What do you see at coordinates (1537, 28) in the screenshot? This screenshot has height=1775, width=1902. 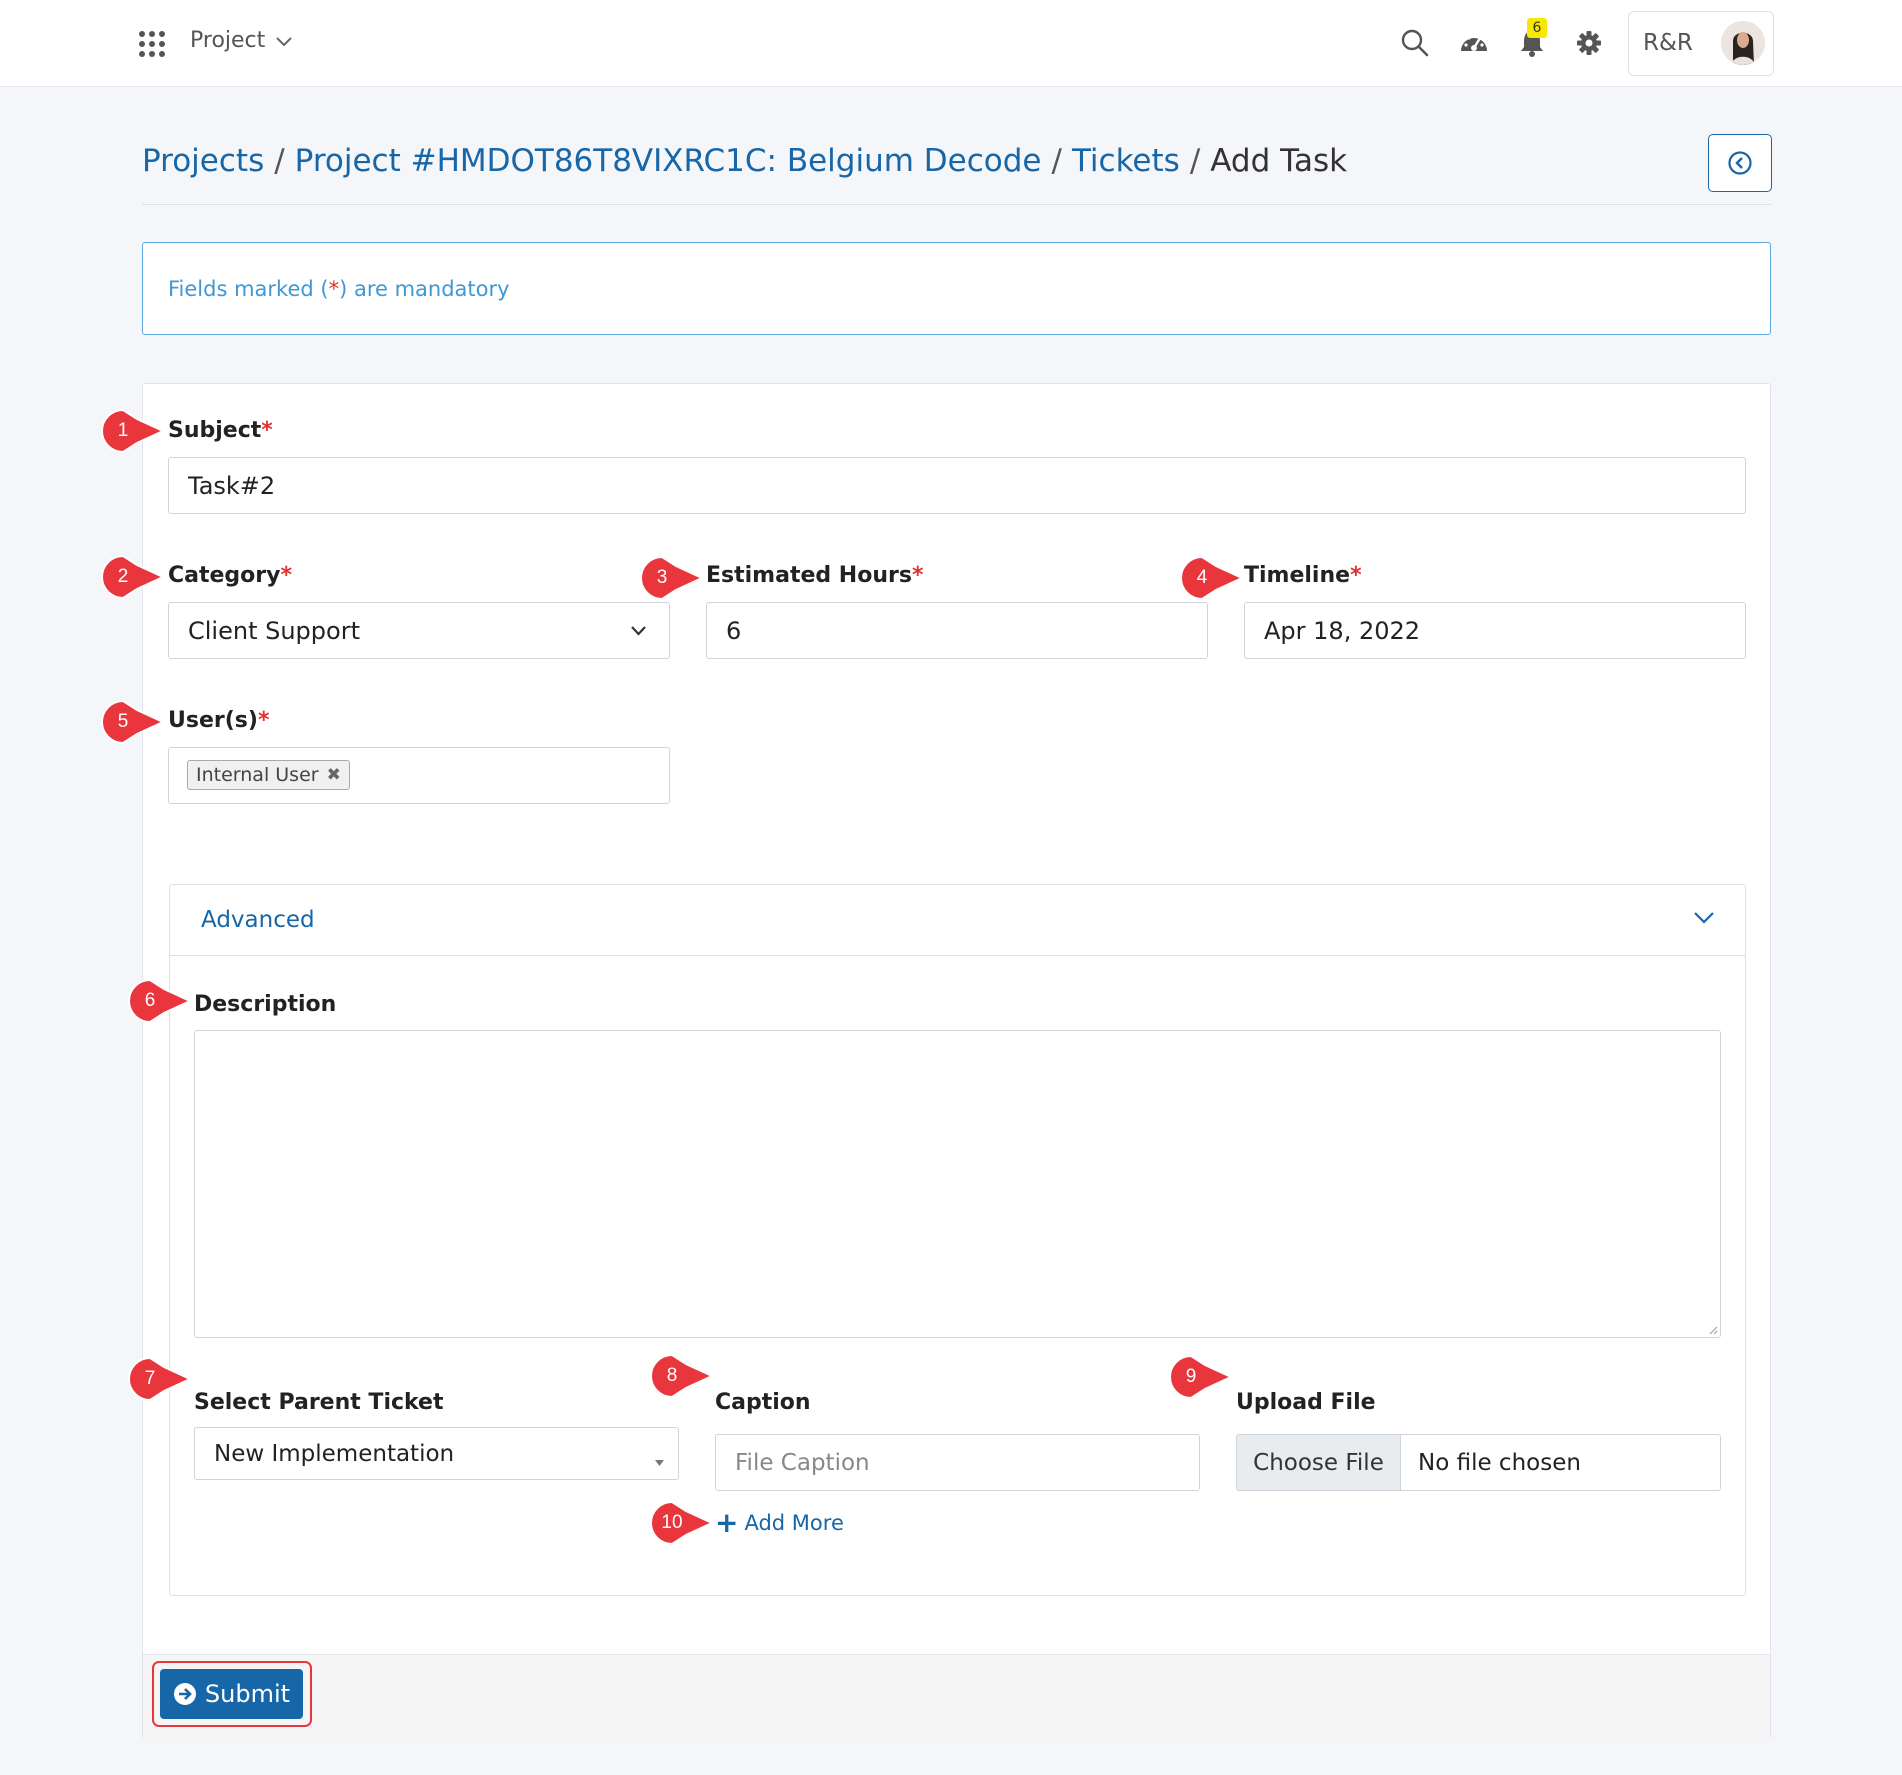 I see `notification-count-badge: 6` at bounding box center [1537, 28].